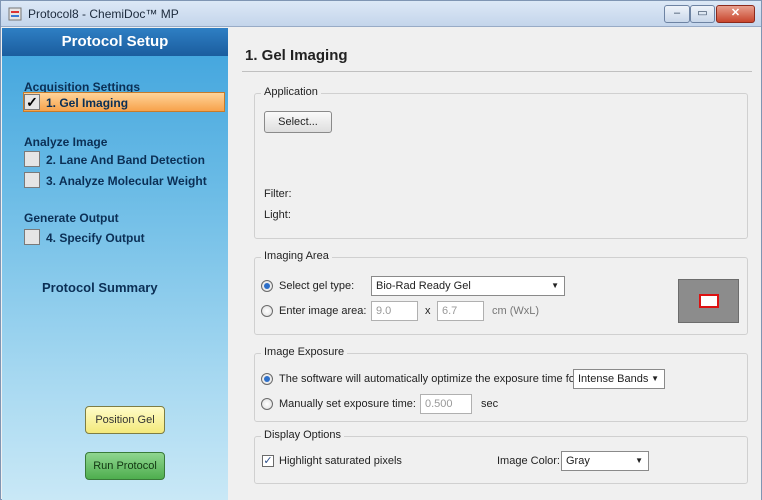 This screenshot has height=500, width=762. I want to click on close-button: ✕, so click(735, 14).